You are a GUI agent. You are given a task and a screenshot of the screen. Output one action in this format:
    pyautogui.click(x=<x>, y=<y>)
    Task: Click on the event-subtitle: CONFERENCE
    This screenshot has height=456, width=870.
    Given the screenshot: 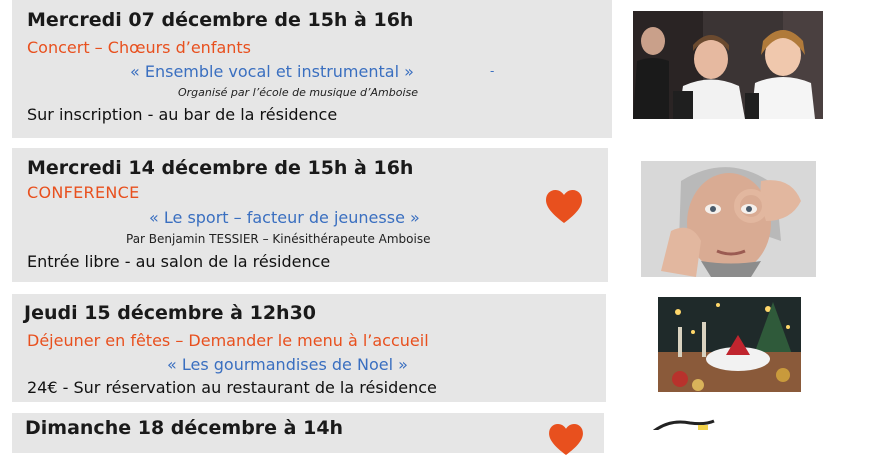 What is the action you would take?
    pyautogui.click(x=83, y=192)
    